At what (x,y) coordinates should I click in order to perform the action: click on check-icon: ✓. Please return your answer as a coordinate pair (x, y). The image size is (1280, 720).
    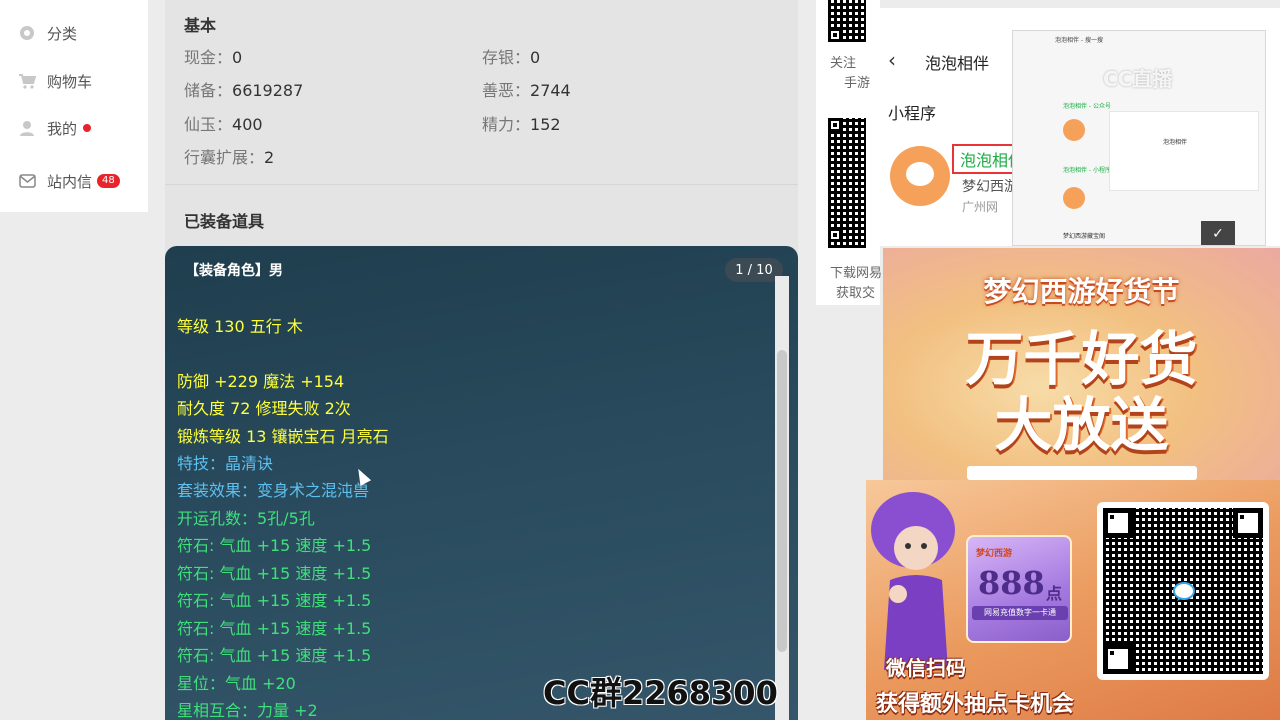
    Looking at the image, I should click on (1218, 233).